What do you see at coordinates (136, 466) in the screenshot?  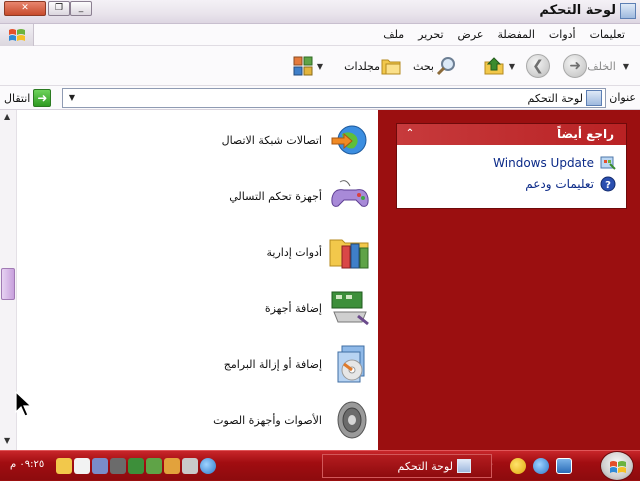 I see `tray-hardware-icon` at bounding box center [136, 466].